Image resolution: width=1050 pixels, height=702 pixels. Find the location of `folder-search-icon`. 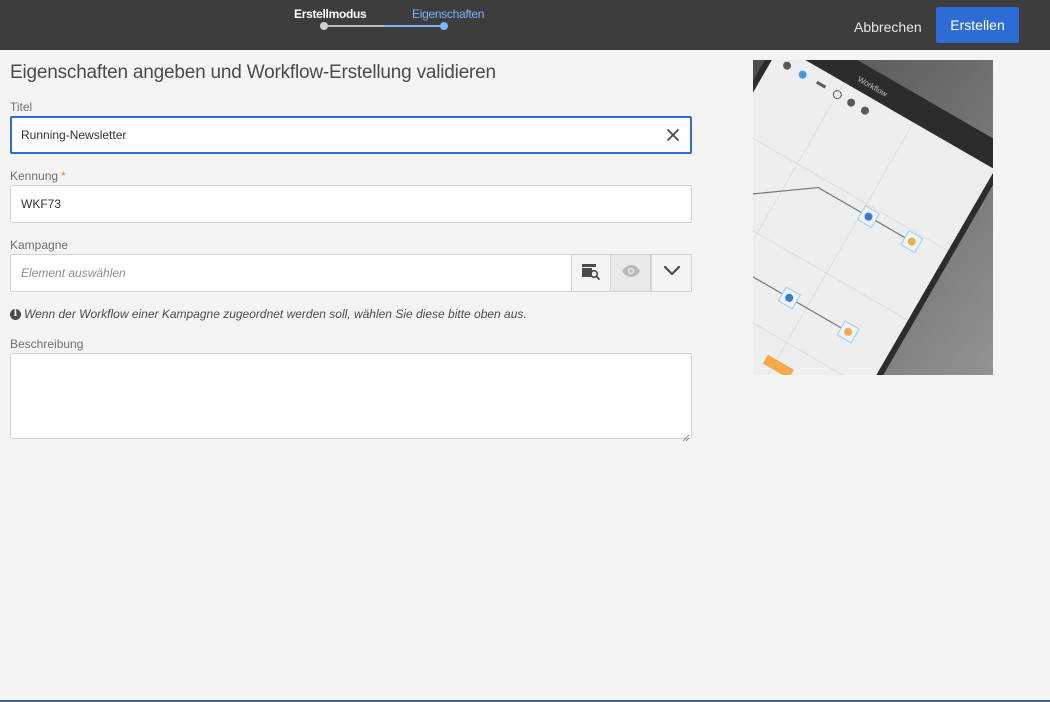

folder-search-icon is located at coordinates (591, 273).